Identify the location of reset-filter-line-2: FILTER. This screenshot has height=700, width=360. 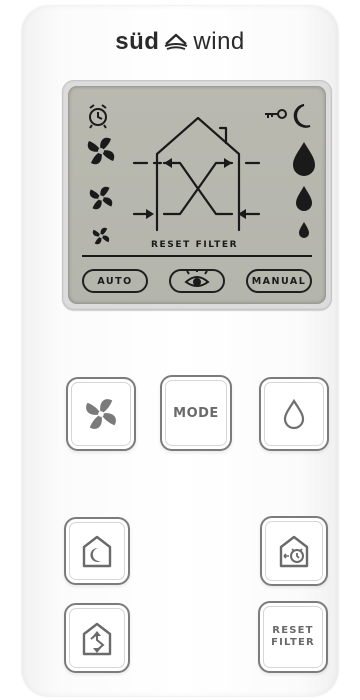
(293, 642).